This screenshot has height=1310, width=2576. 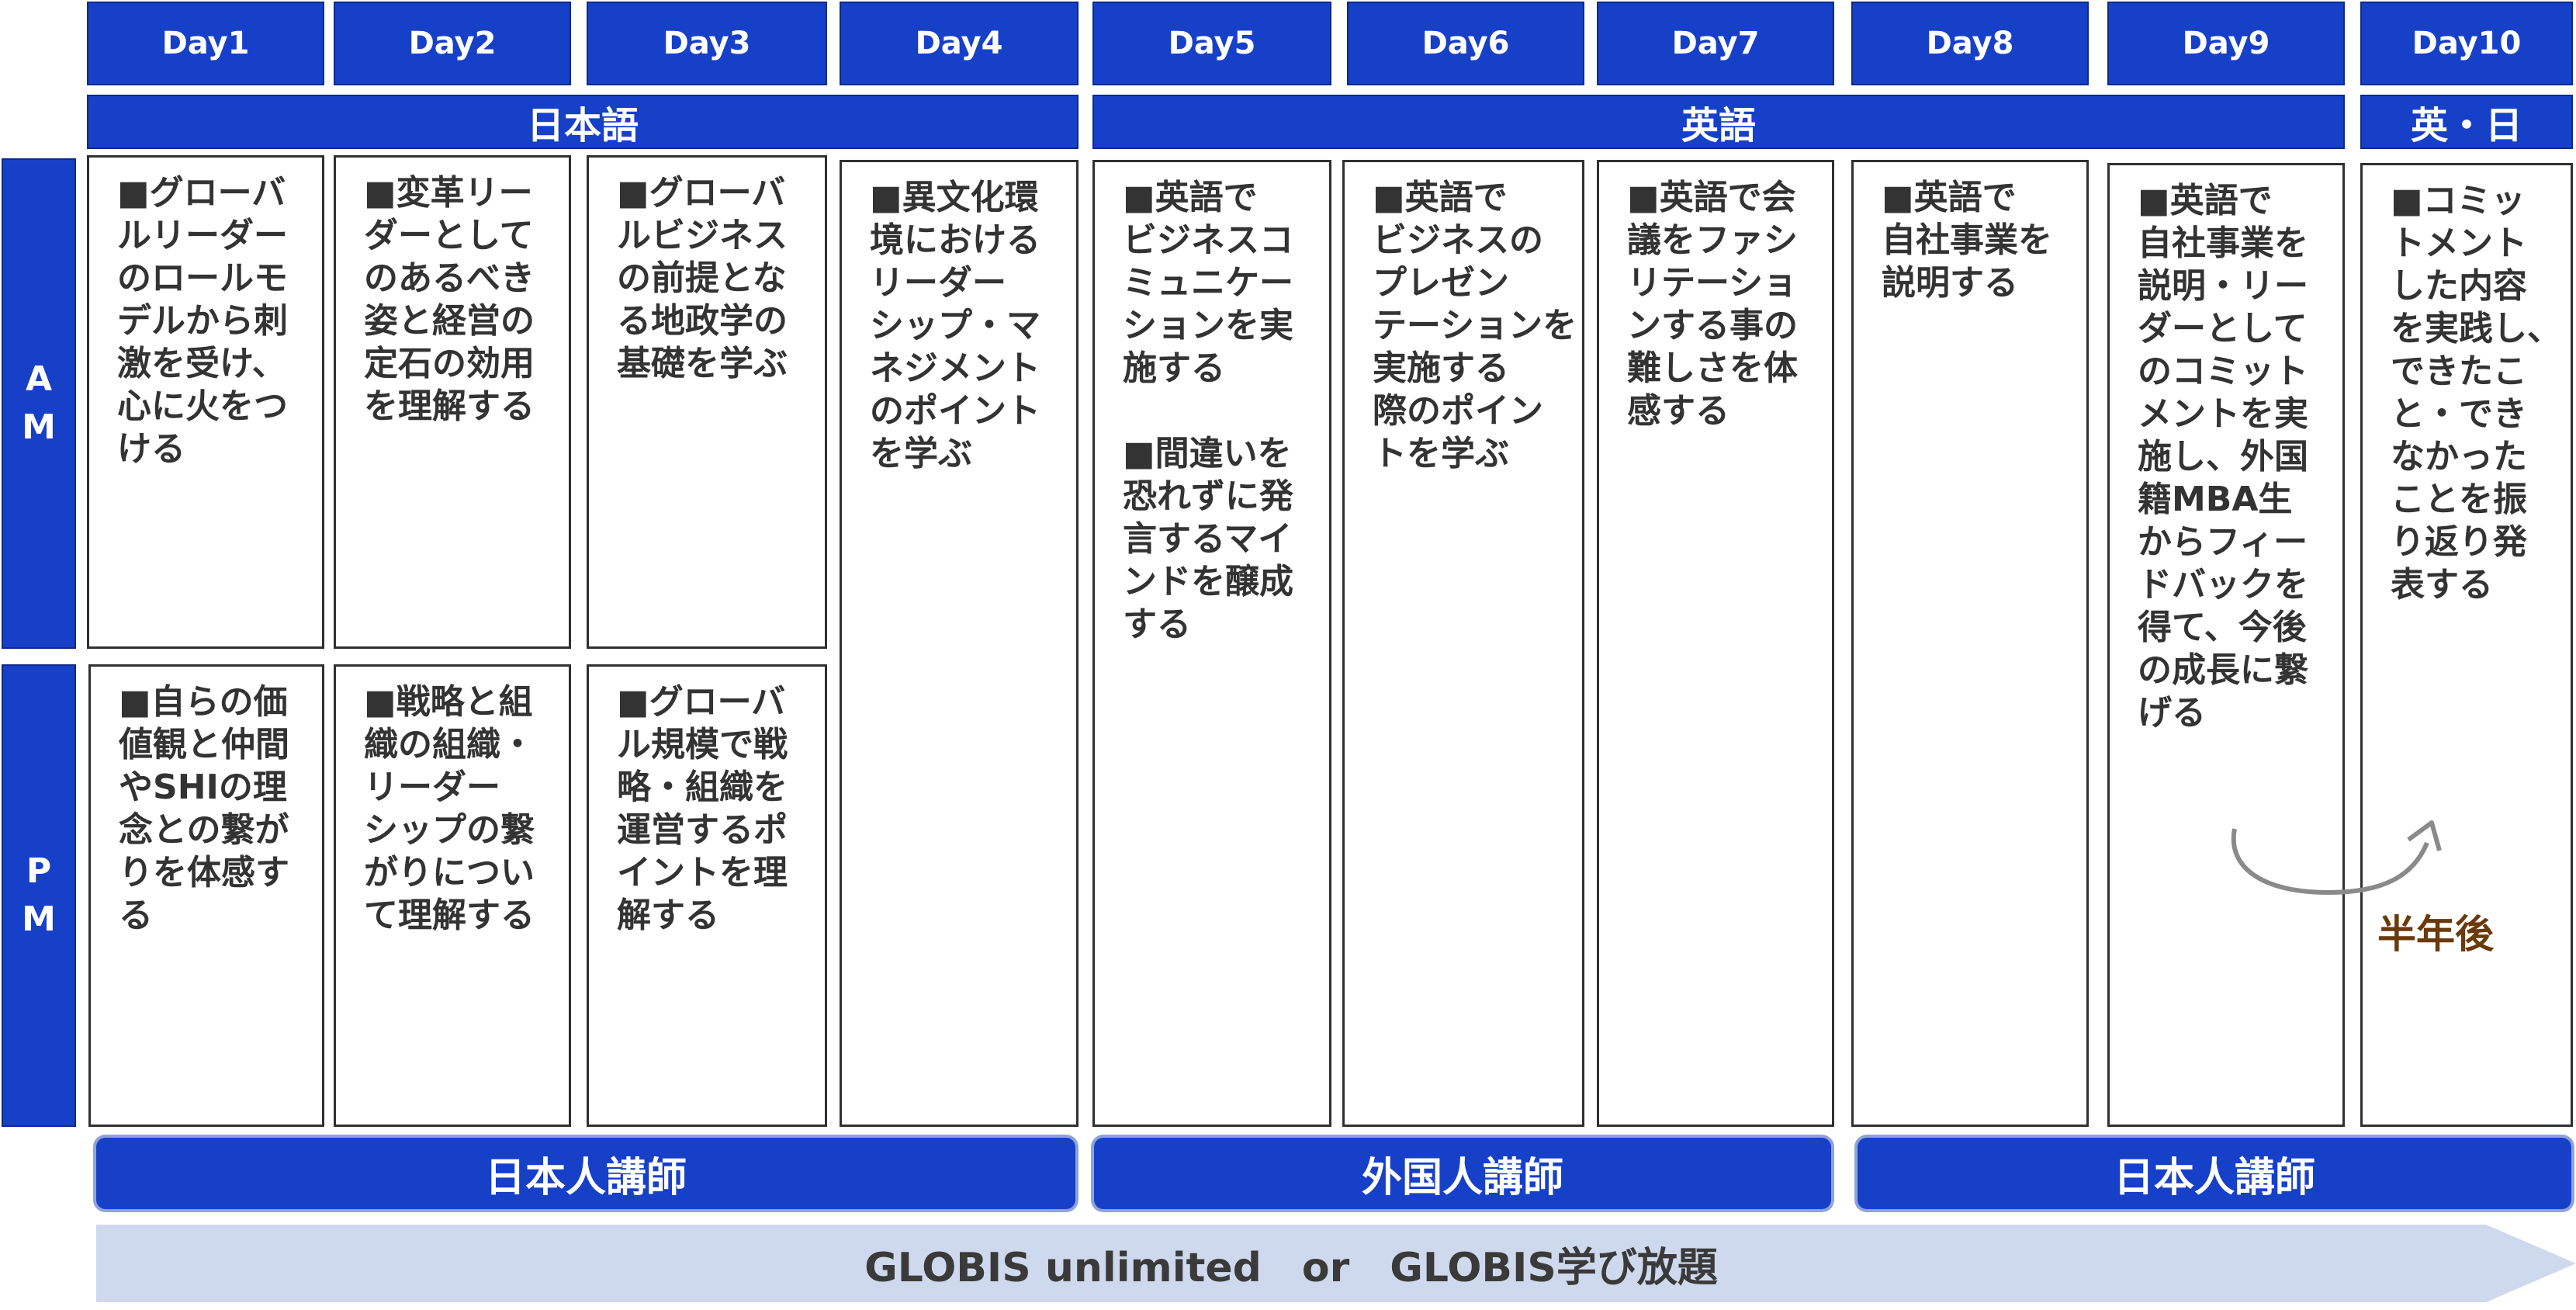 What do you see at coordinates (959, 643) in the screenshot?
I see `day4-cell: ■異文化環 境における リーダー シップ・マ ネジメント のポイント を学ぶ` at bounding box center [959, 643].